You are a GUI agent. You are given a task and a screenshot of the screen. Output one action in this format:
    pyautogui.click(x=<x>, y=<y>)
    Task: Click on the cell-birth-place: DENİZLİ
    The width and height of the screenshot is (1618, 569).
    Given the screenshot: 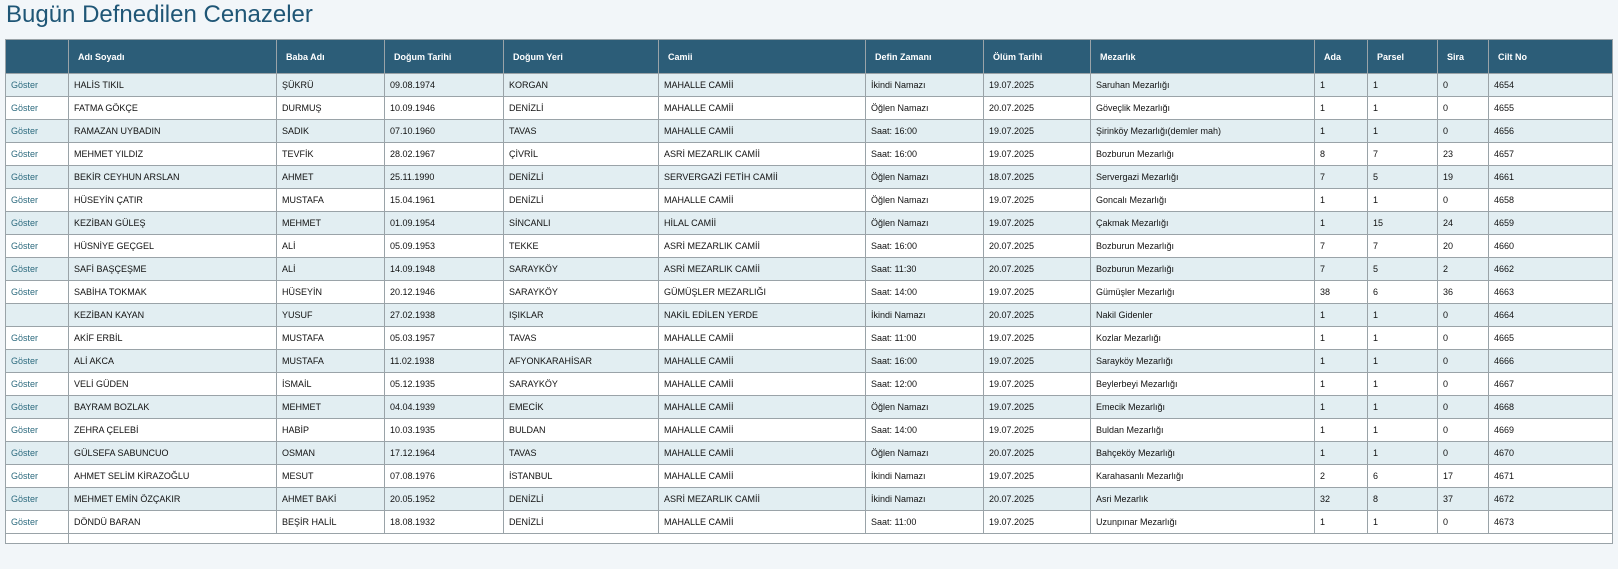 What is the action you would take?
    pyautogui.click(x=581, y=522)
    